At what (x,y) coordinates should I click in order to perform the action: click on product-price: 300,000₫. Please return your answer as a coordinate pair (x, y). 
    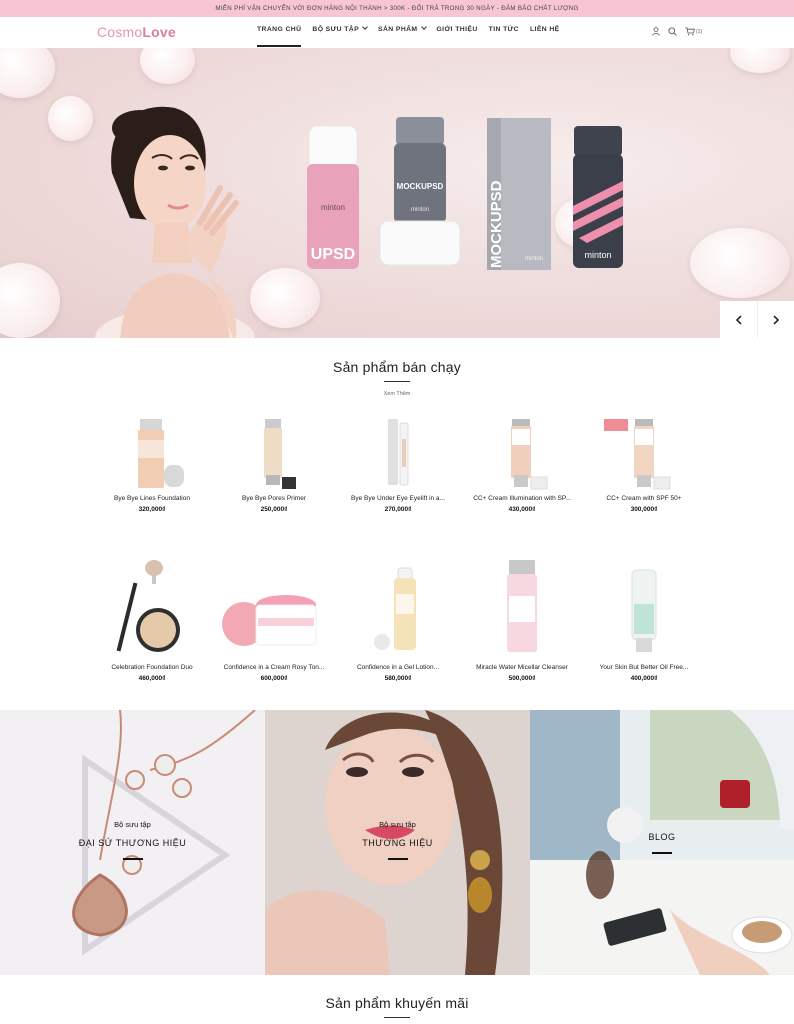
    Looking at the image, I should click on (644, 509).